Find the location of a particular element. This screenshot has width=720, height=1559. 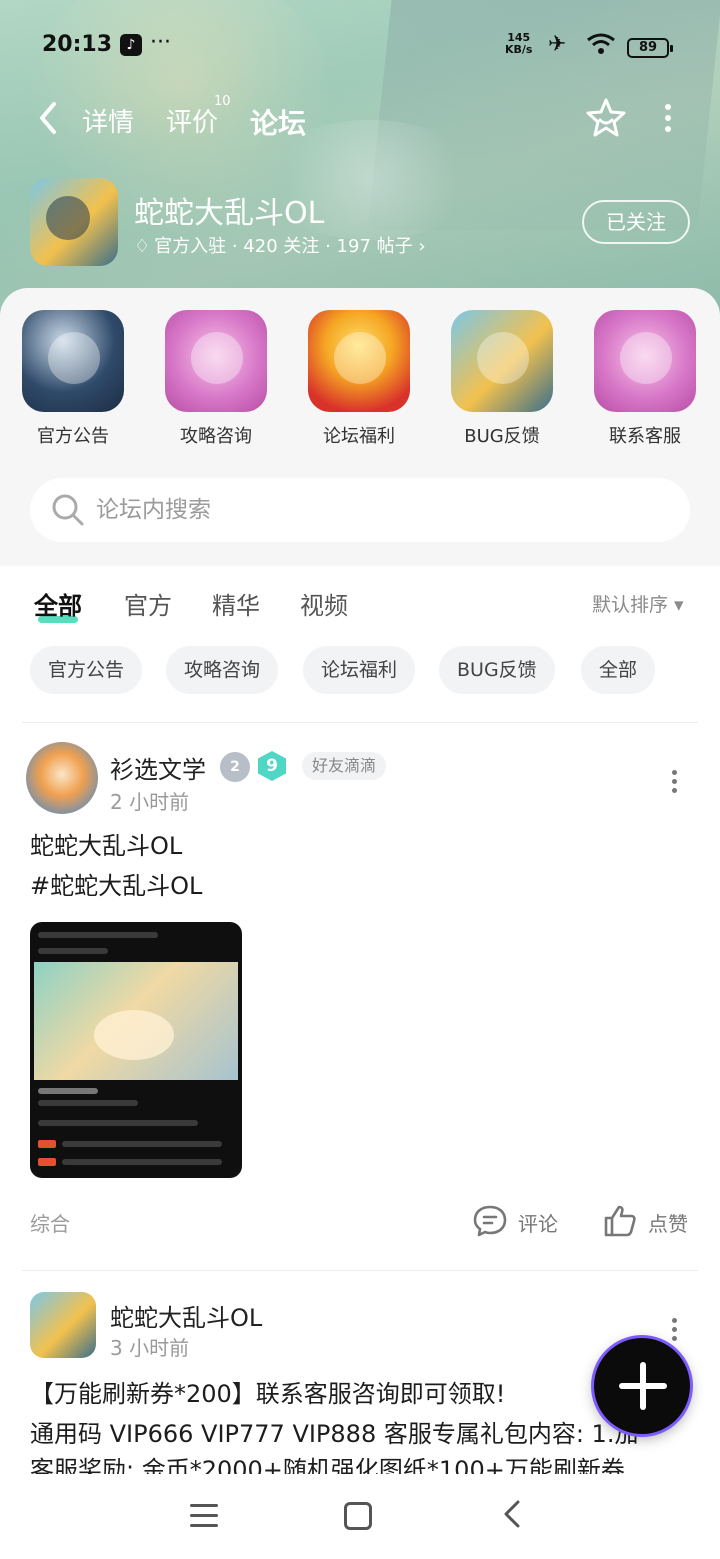

game-meta: ♢ 官方入驻 · 420 关注 · 197 帖子 › is located at coordinates (280, 245).